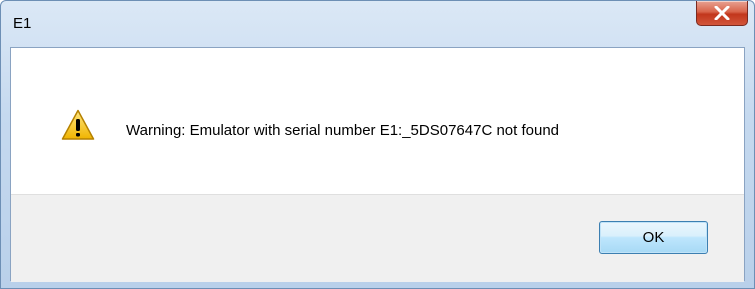  Describe the element at coordinates (22, 23) in the screenshot. I see `window-title: E1` at that location.